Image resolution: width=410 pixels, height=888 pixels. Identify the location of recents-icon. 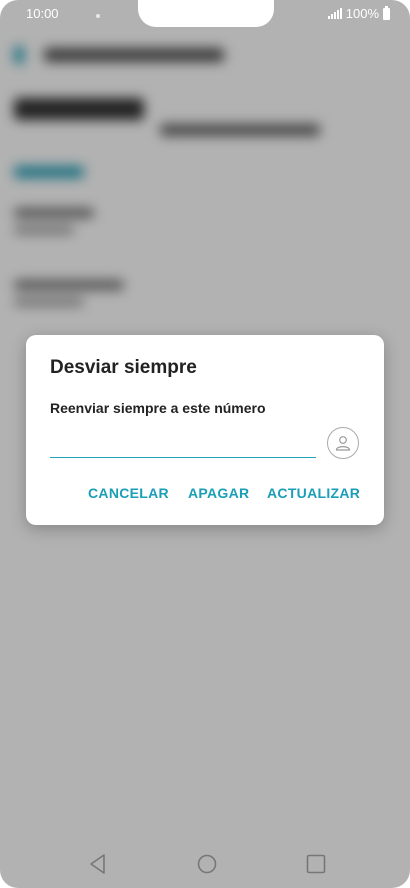
(316, 864).